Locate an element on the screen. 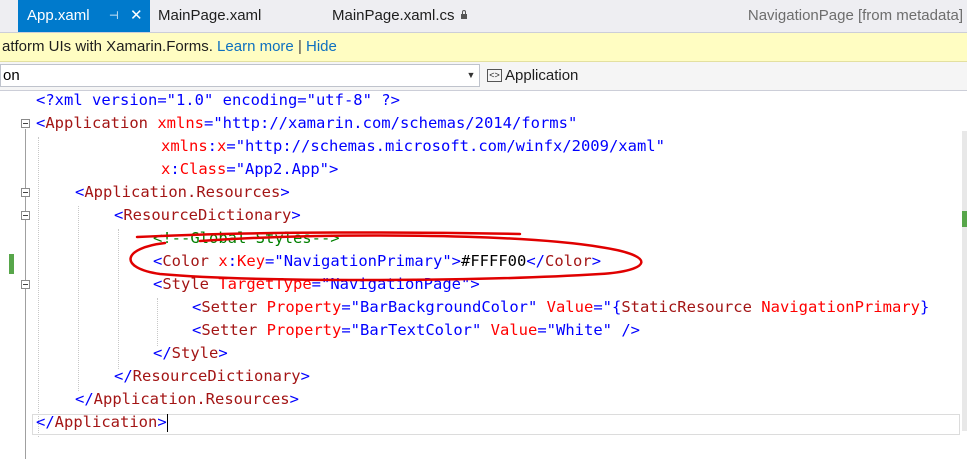 Image resolution: width=967 pixels, height=459 pixels. code-line-15: </Application> is located at coordinates (102, 422).